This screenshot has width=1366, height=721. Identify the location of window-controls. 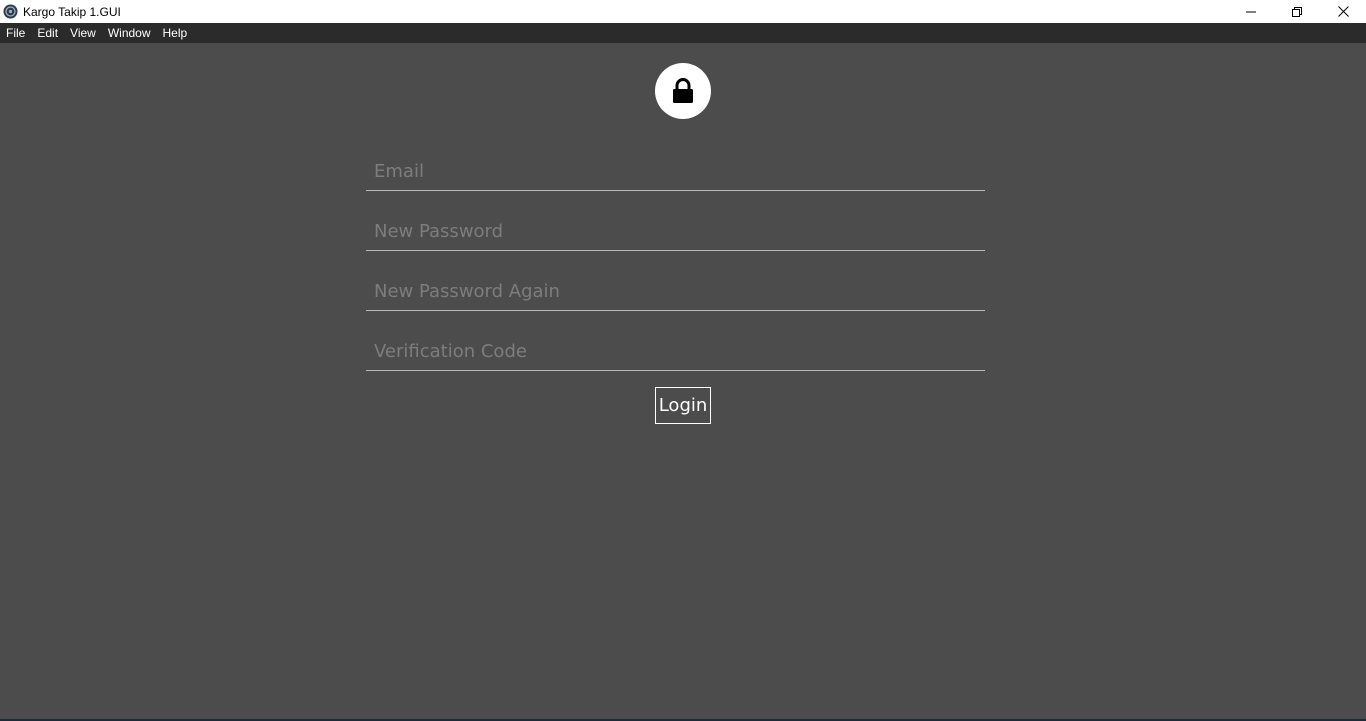
(1297, 11).